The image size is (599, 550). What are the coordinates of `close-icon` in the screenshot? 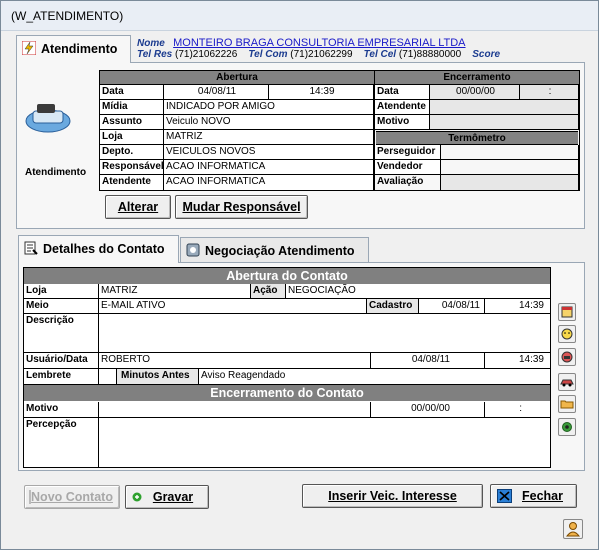 It's located at (504, 496).